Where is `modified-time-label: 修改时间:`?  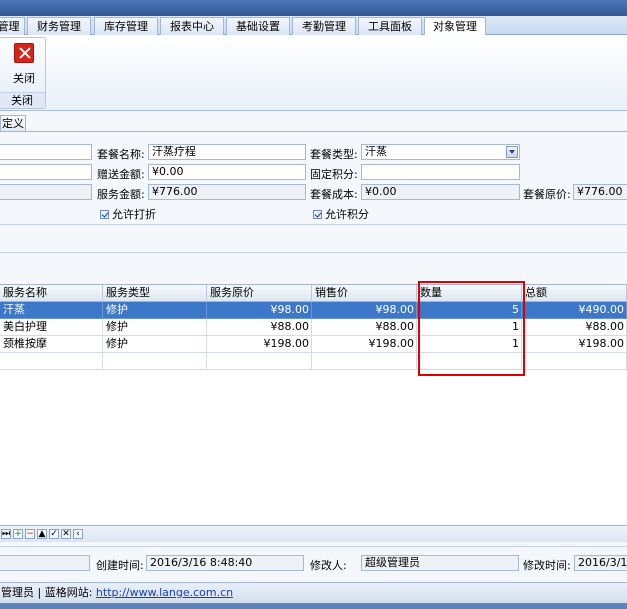 modified-time-label: 修改时间: is located at coordinates (547, 565).